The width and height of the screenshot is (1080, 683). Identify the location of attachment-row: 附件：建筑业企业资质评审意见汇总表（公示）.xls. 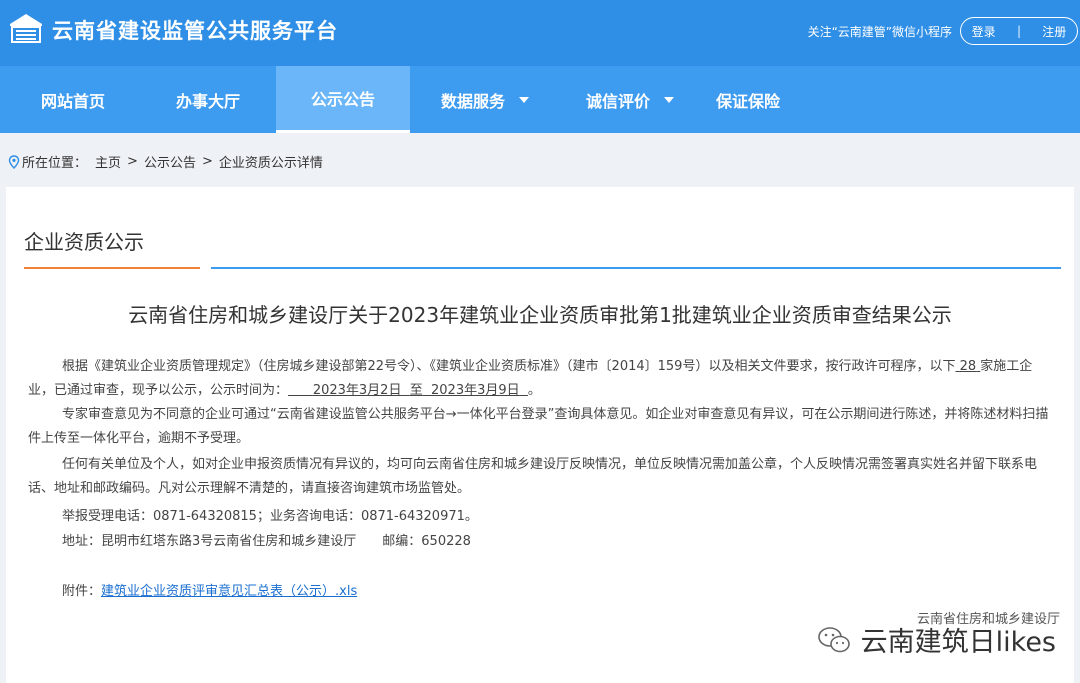
(209, 592).